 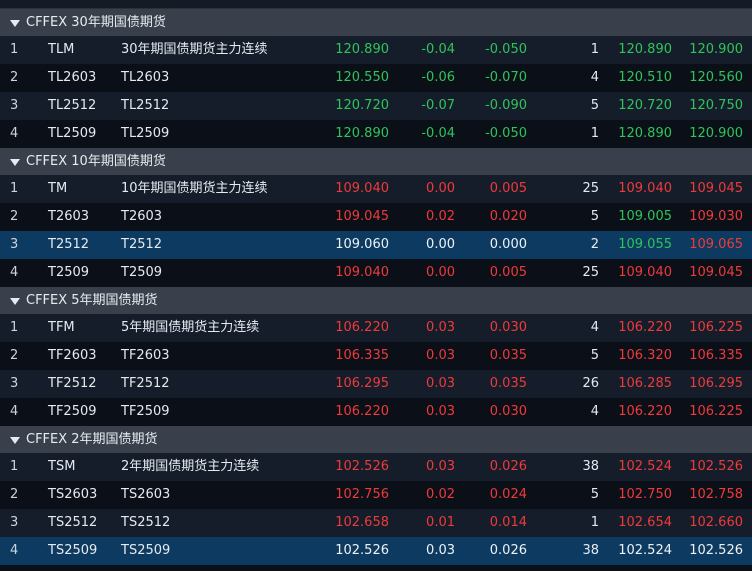 What do you see at coordinates (194, 188) in the screenshot?
I see `contract-name: 10年期国债期货主力连续` at bounding box center [194, 188].